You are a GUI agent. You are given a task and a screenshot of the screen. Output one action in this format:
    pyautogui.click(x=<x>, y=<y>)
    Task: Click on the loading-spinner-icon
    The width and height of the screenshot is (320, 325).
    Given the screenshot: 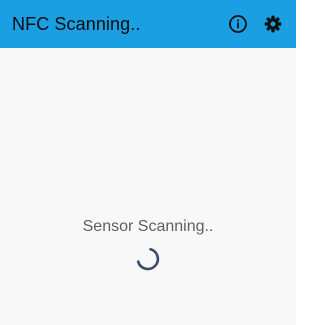 What is the action you would take?
    pyautogui.click(x=148, y=259)
    